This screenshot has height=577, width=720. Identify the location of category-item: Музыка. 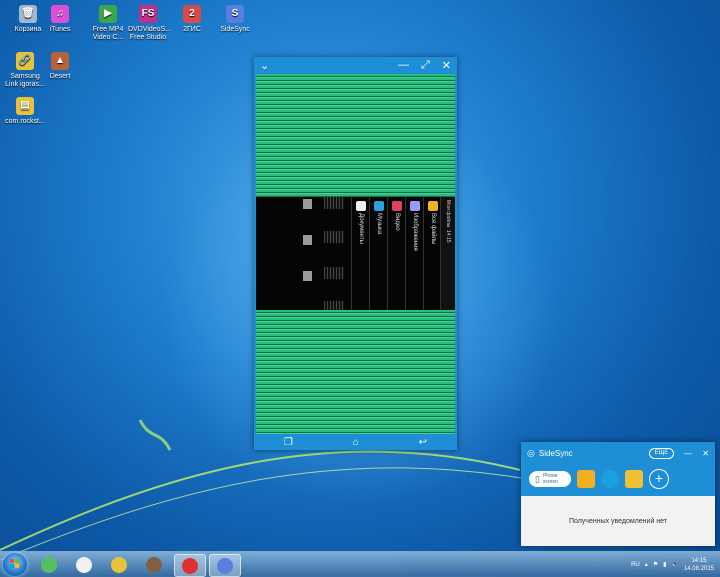
(378, 253).